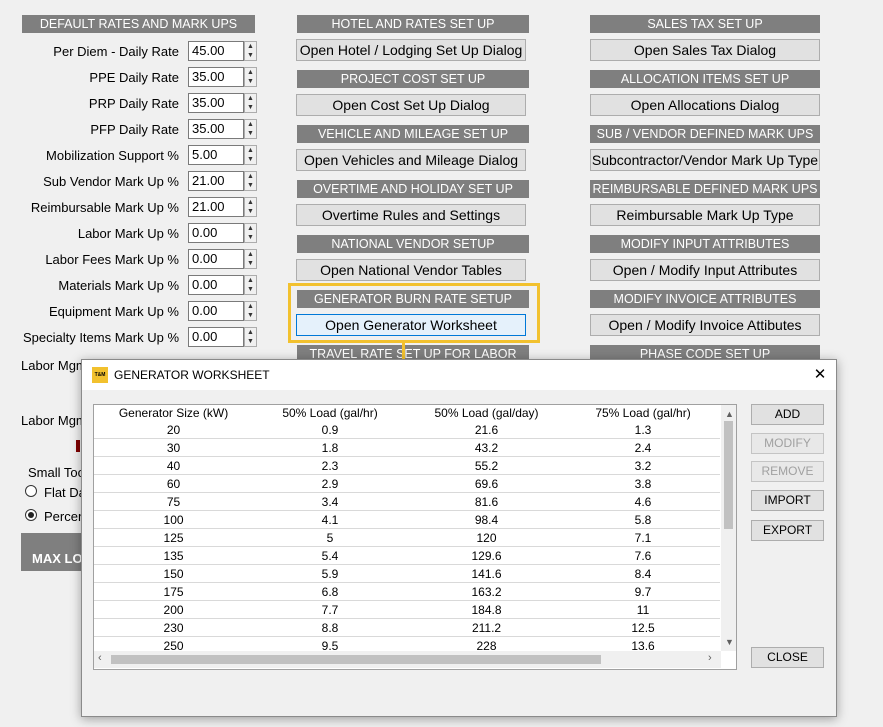 Image resolution: width=883 pixels, height=727 pixels. Describe the element at coordinates (710, 658) in the screenshot. I see `scroll-right-icon: ›` at that location.